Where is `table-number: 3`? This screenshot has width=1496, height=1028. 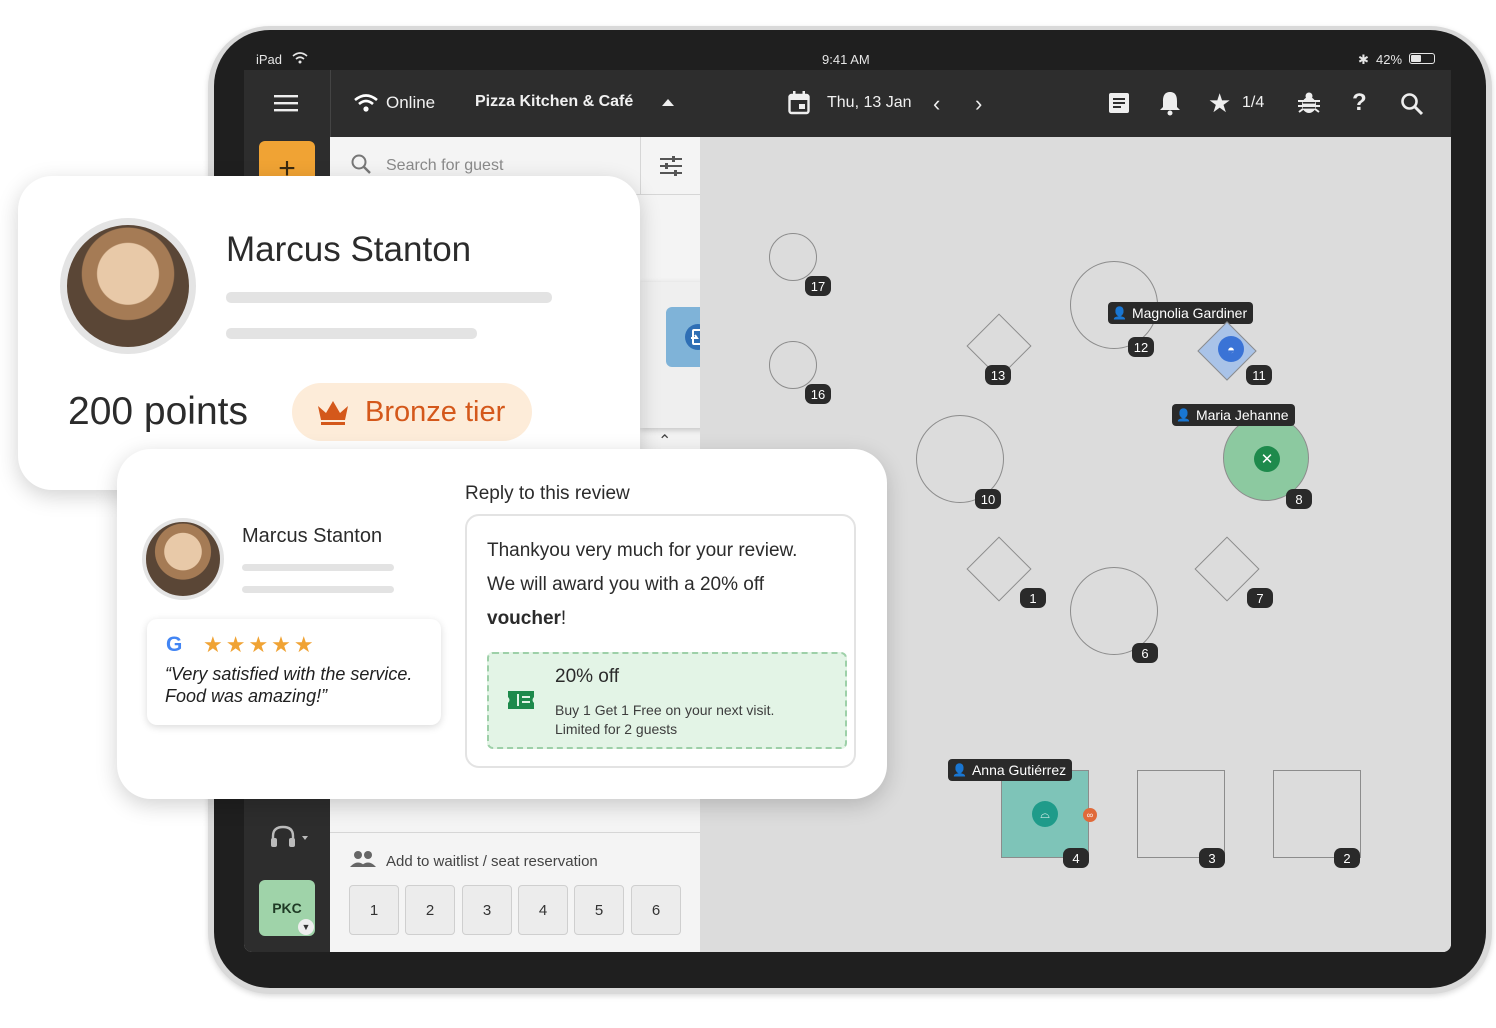
table-number: 3 is located at coordinates (1212, 858).